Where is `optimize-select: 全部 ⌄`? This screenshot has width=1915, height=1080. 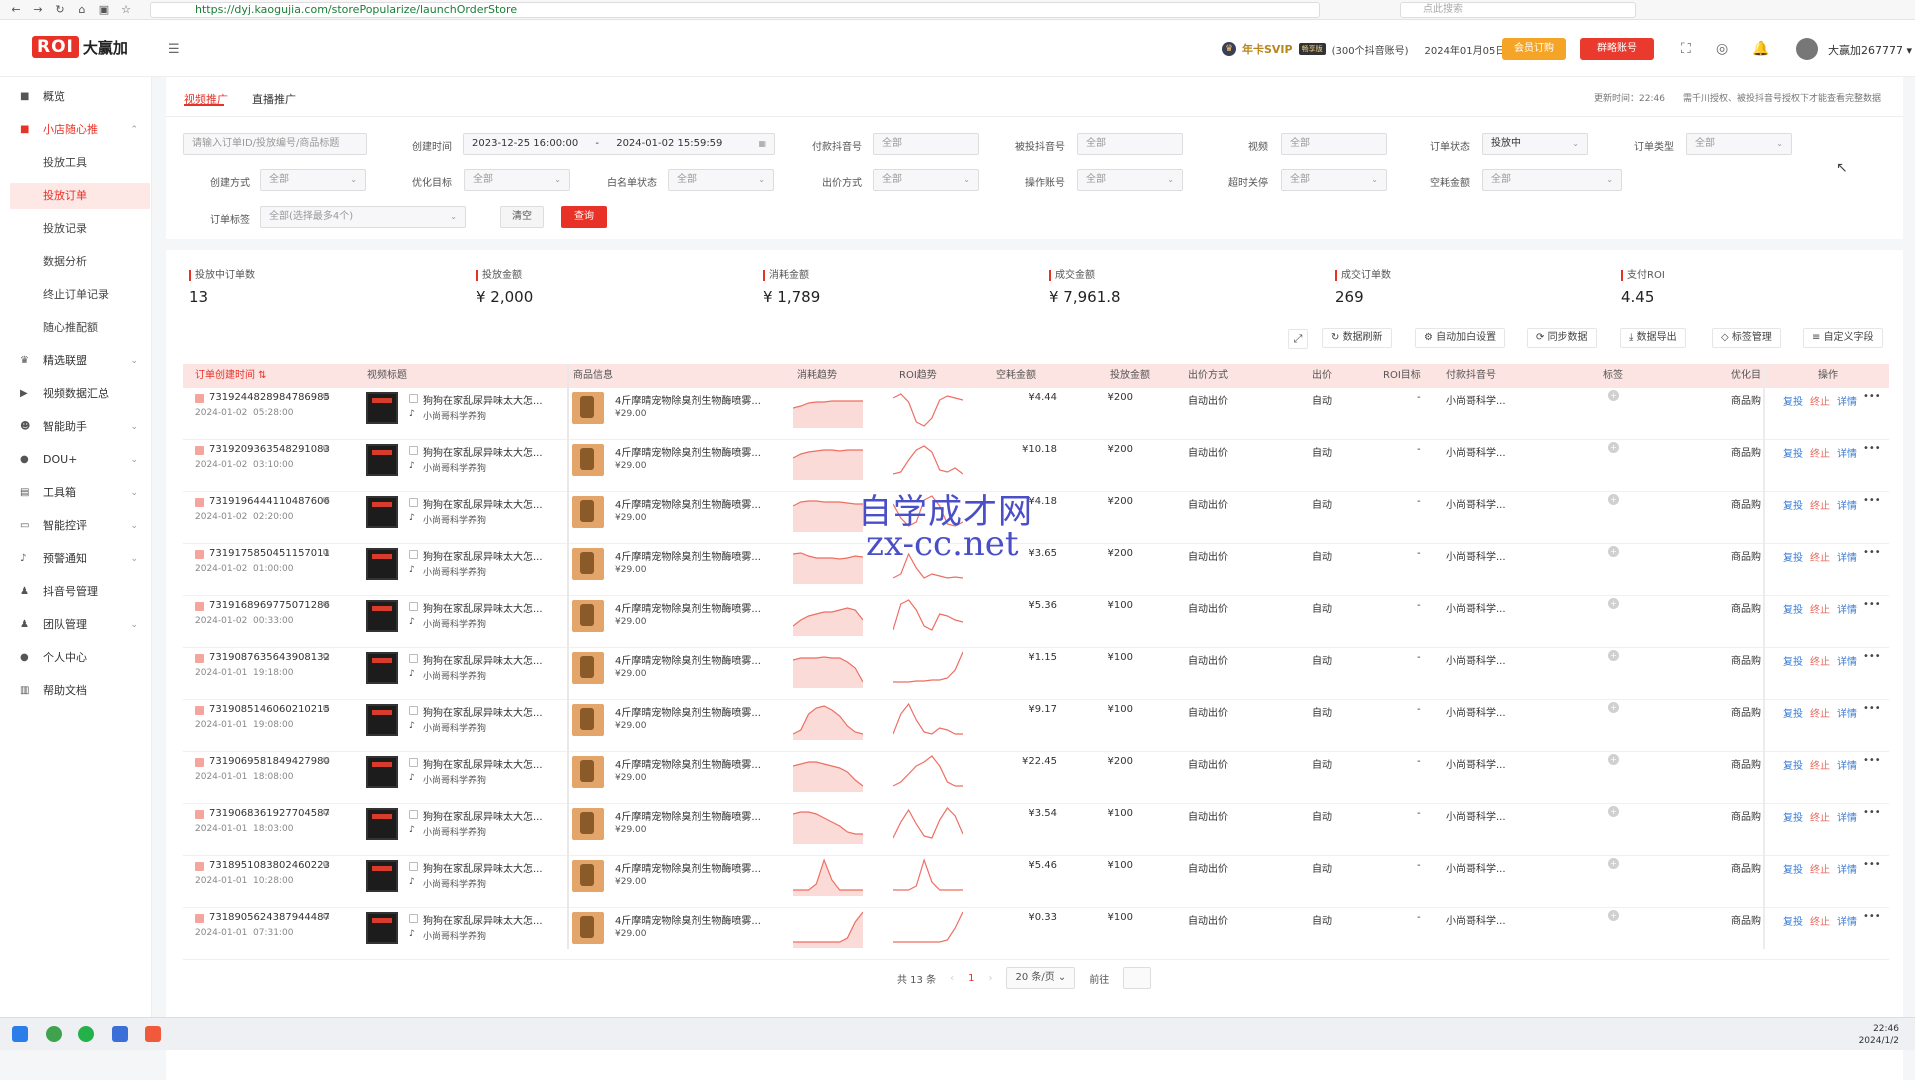 optimize-select: 全部 ⌄ is located at coordinates (517, 180).